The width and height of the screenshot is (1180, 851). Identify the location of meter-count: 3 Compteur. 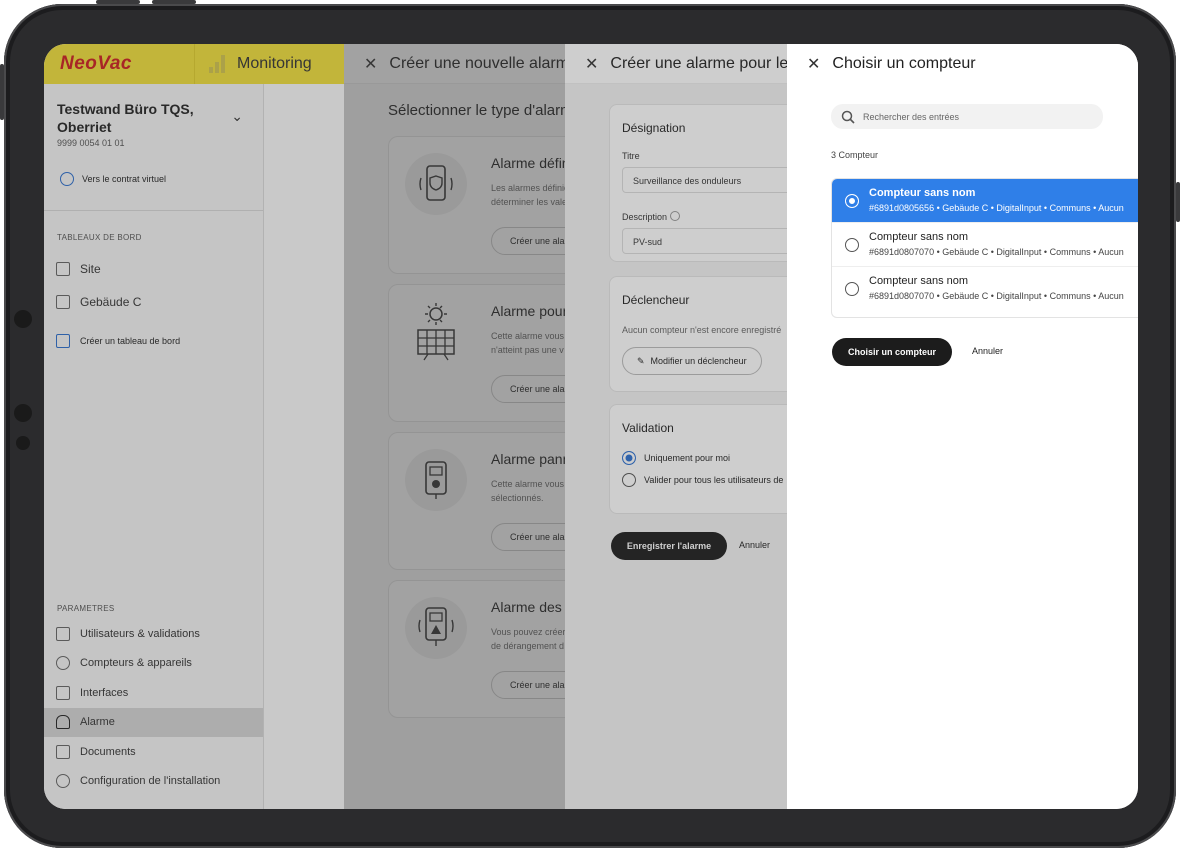
(855, 155).